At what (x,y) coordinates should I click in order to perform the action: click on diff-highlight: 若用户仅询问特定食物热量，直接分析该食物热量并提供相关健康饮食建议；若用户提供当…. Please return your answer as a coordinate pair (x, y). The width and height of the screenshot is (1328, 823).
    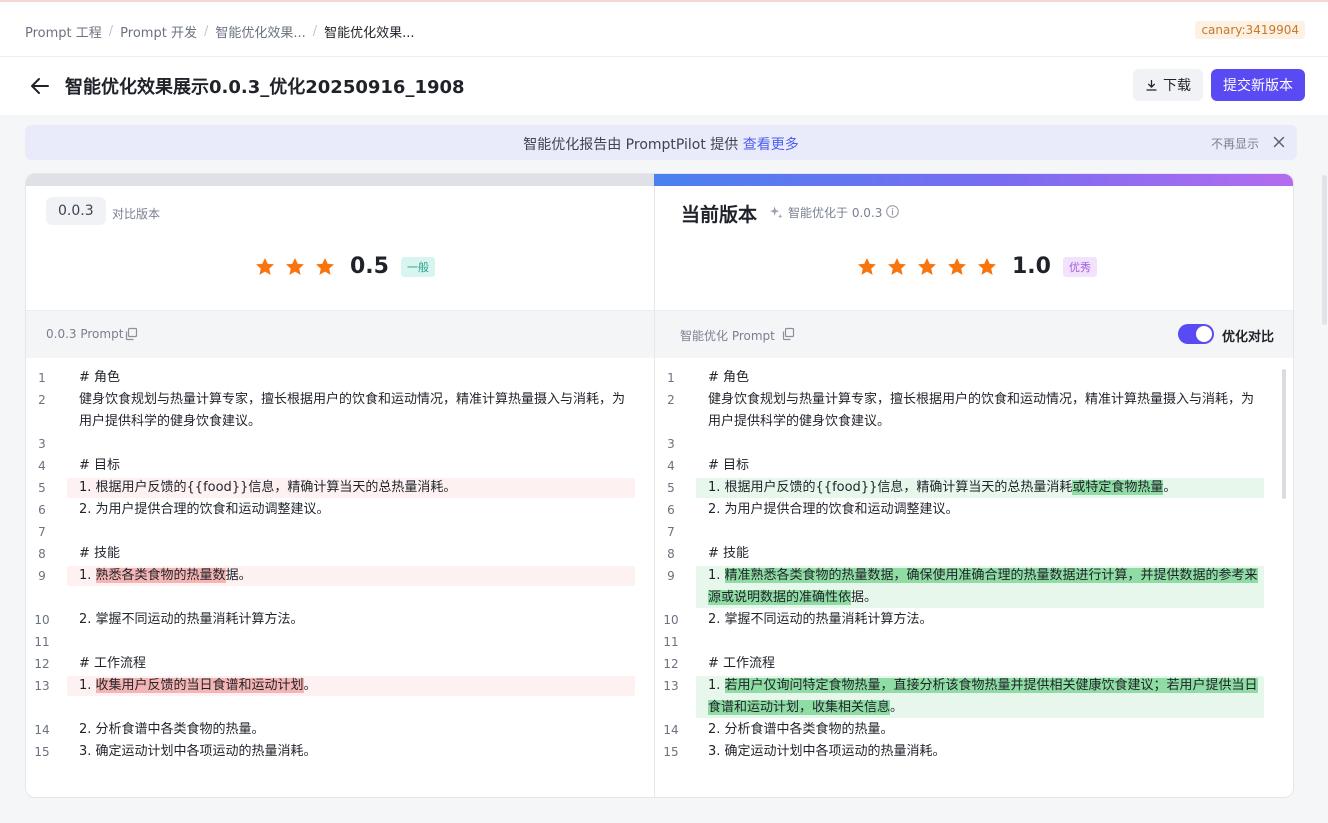
    Looking at the image, I should click on (991, 685).